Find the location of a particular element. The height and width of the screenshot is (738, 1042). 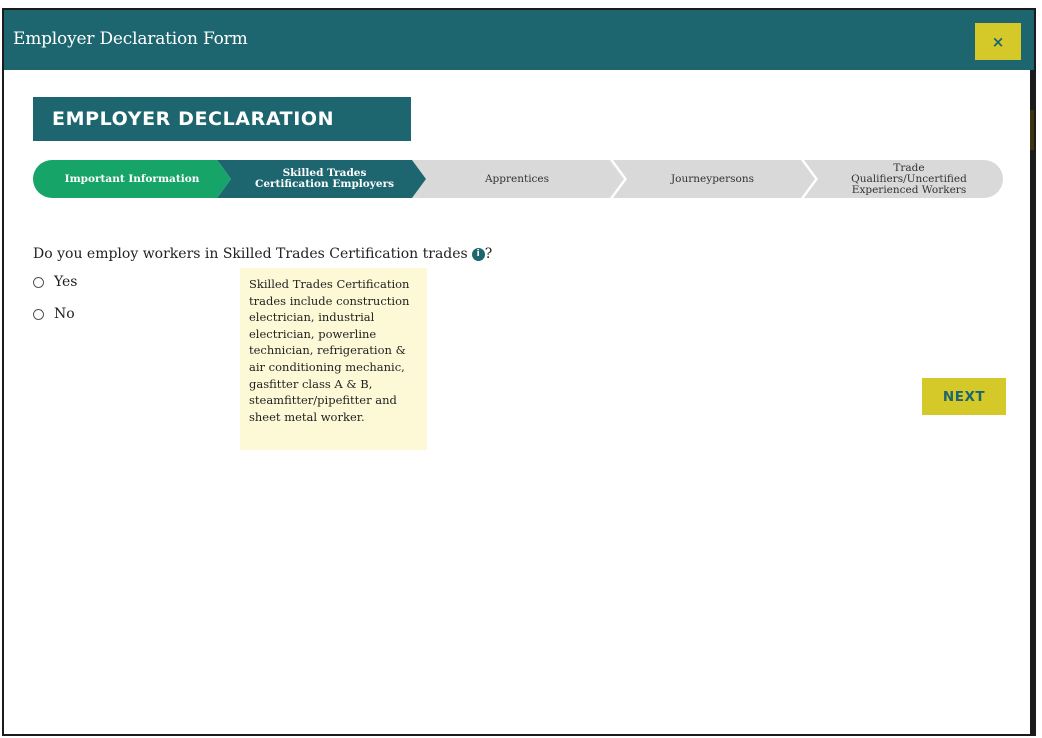

step-important-information: Important Information is located at coordinates (132, 179).